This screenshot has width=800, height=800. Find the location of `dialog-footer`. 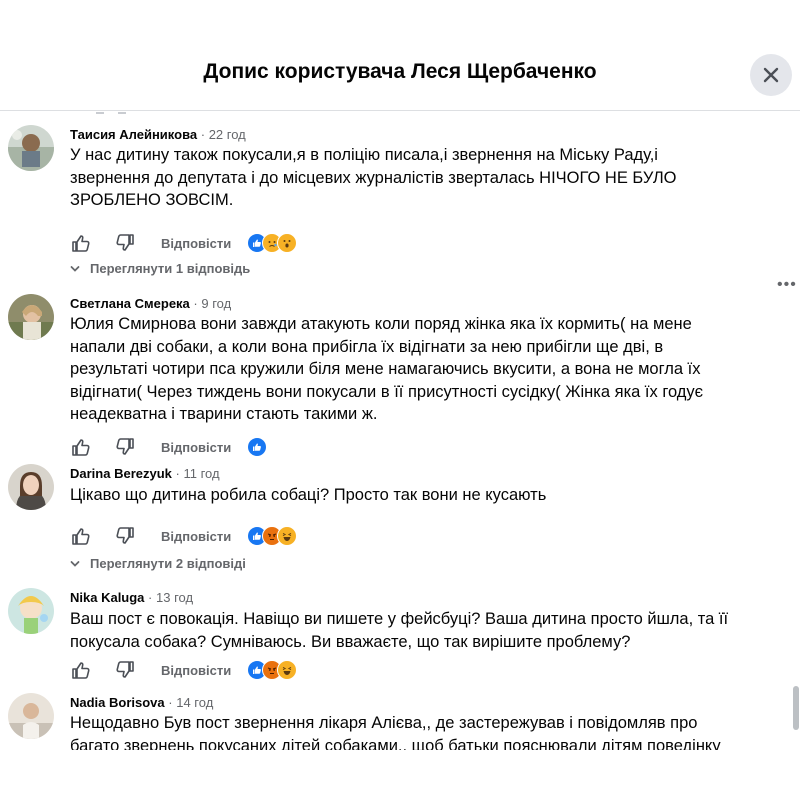

dialog-footer is located at coordinates (400, 775).